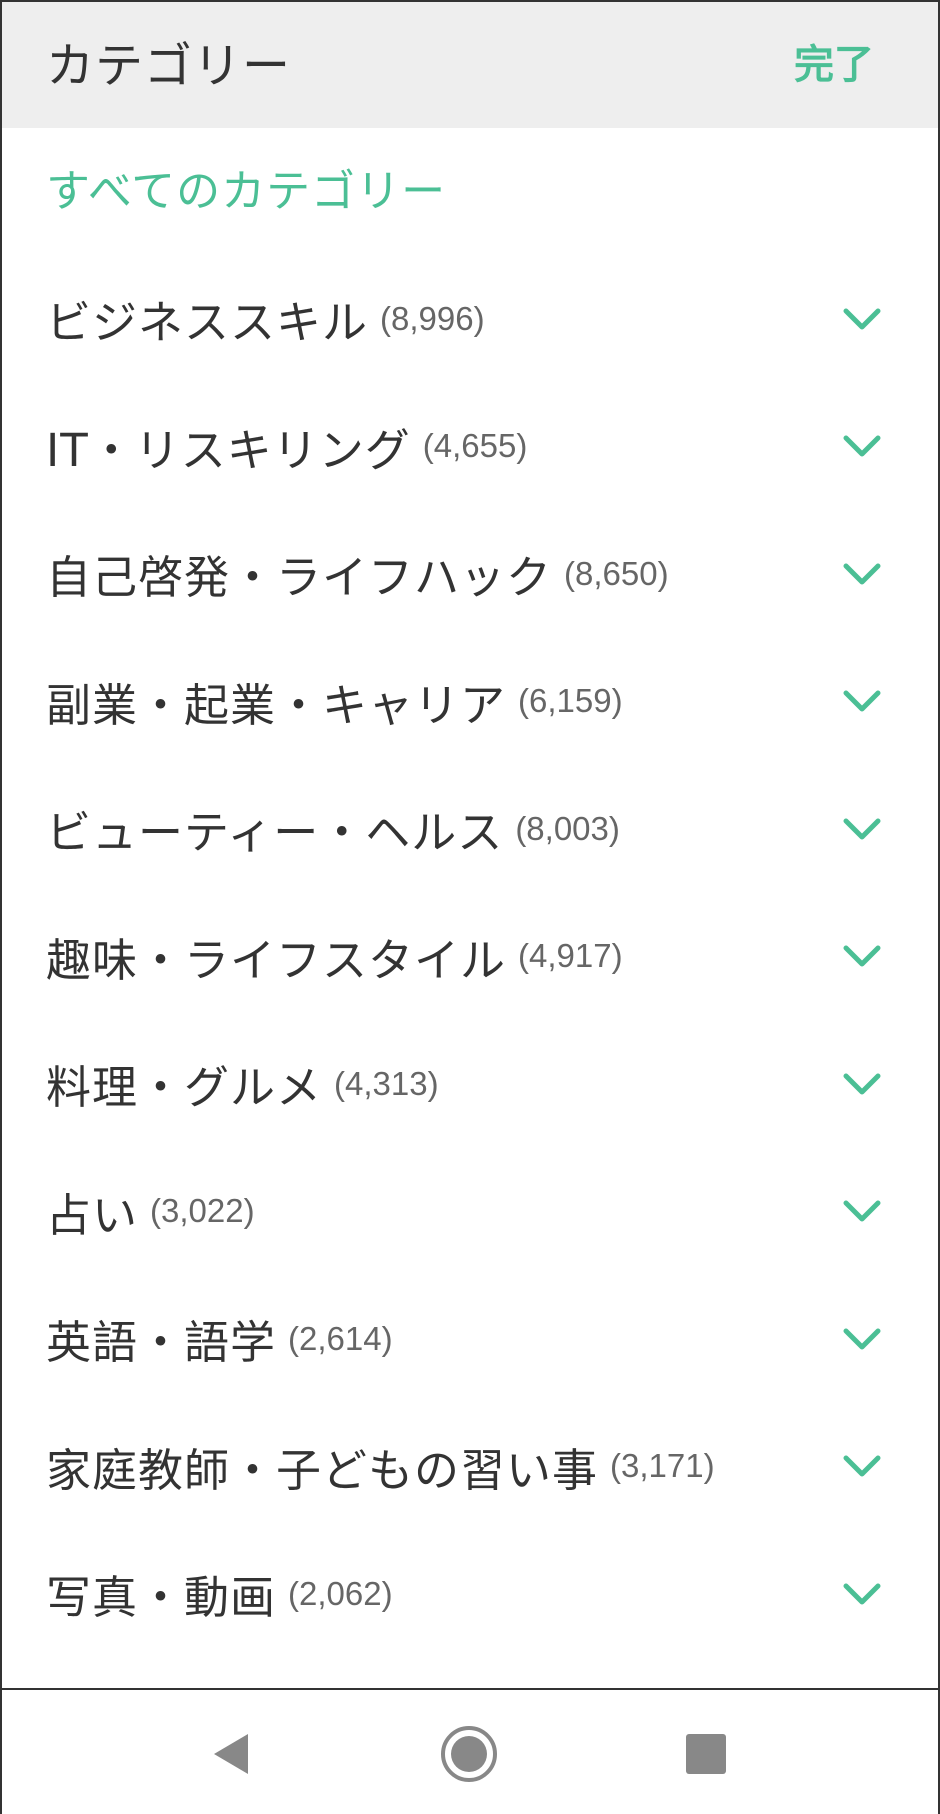 This screenshot has width=940, height=1814. I want to click on category-count: (2,062), so click(340, 1593).